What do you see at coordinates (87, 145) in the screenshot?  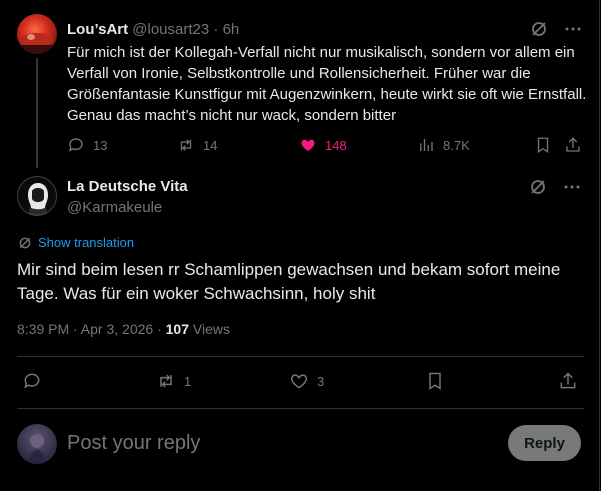 I see `reply-action: 13` at bounding box center [87, 145].